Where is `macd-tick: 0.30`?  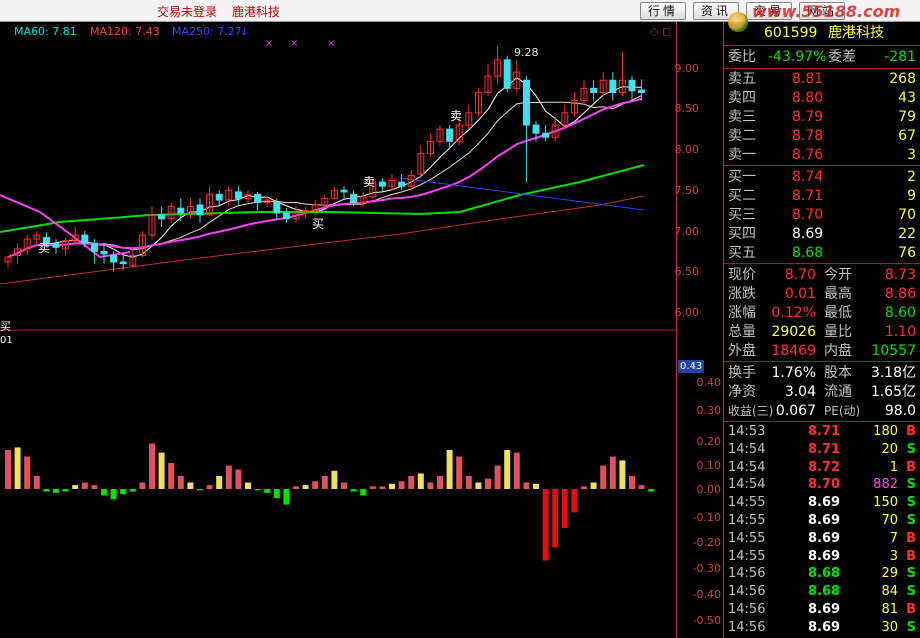
macd-tick: 0.30 is located at coordinates (709, 410).